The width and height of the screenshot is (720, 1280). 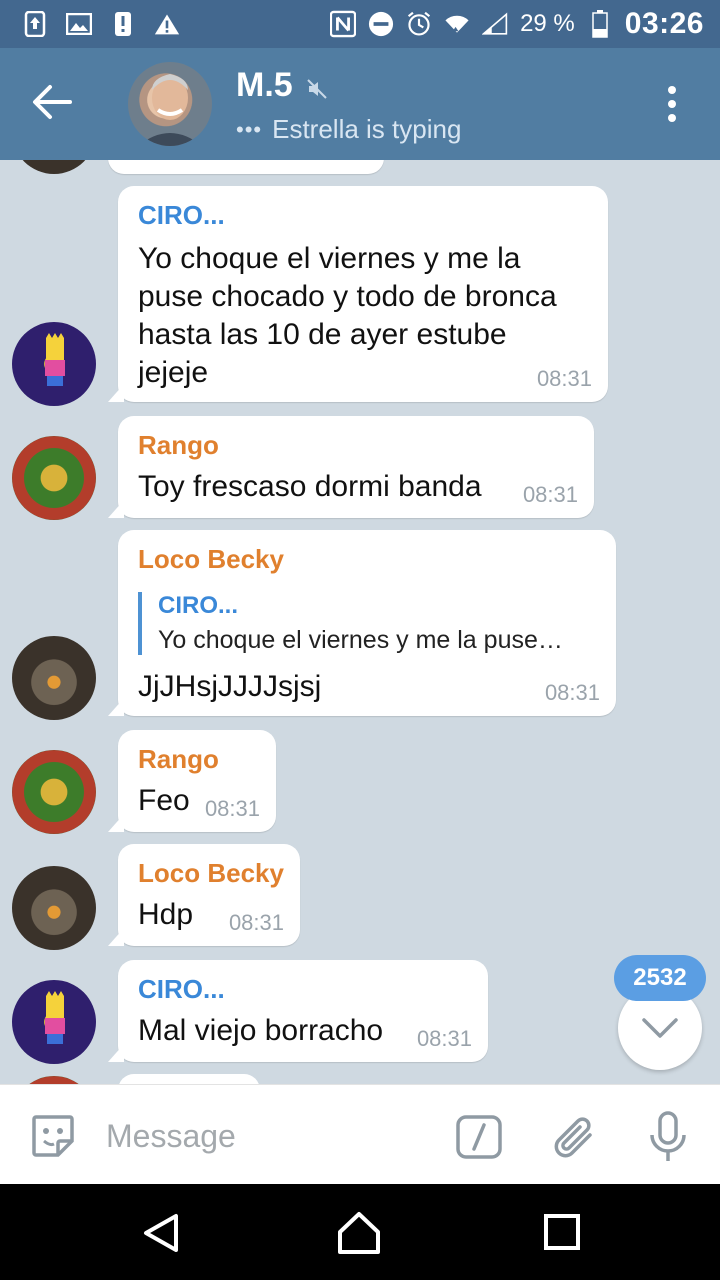 I want to click on sticker-button, so click(x=53, y=1136).